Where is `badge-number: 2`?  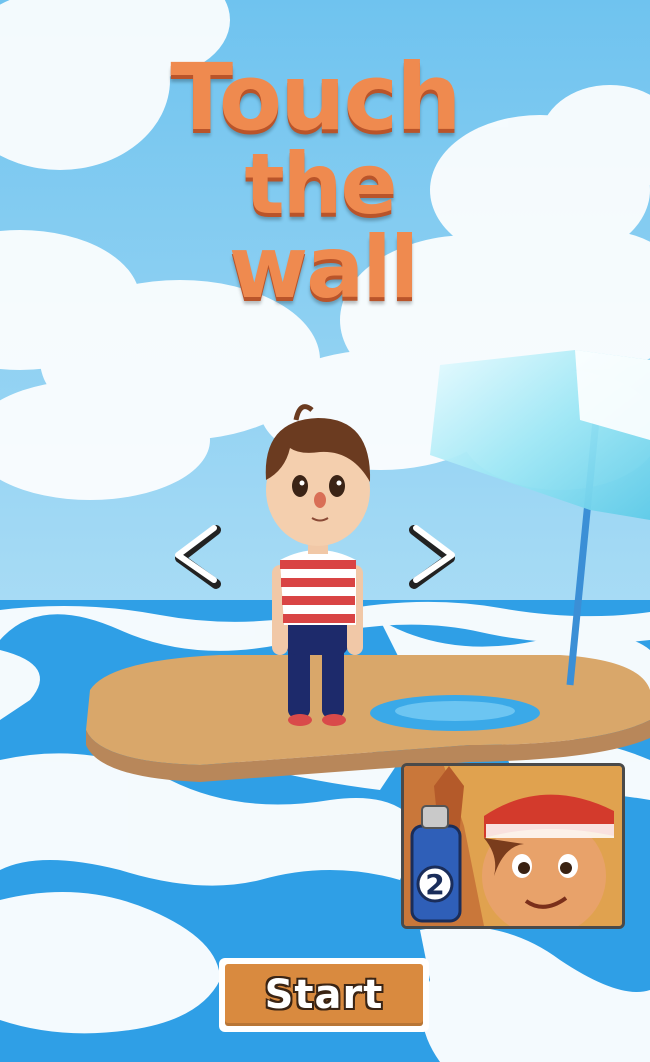 badge-number: 2 is located at coordinates (434, 884).